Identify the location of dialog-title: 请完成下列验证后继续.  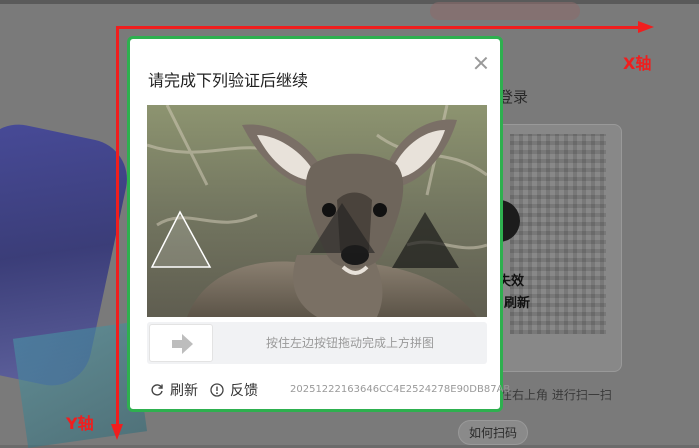
(228, 80).